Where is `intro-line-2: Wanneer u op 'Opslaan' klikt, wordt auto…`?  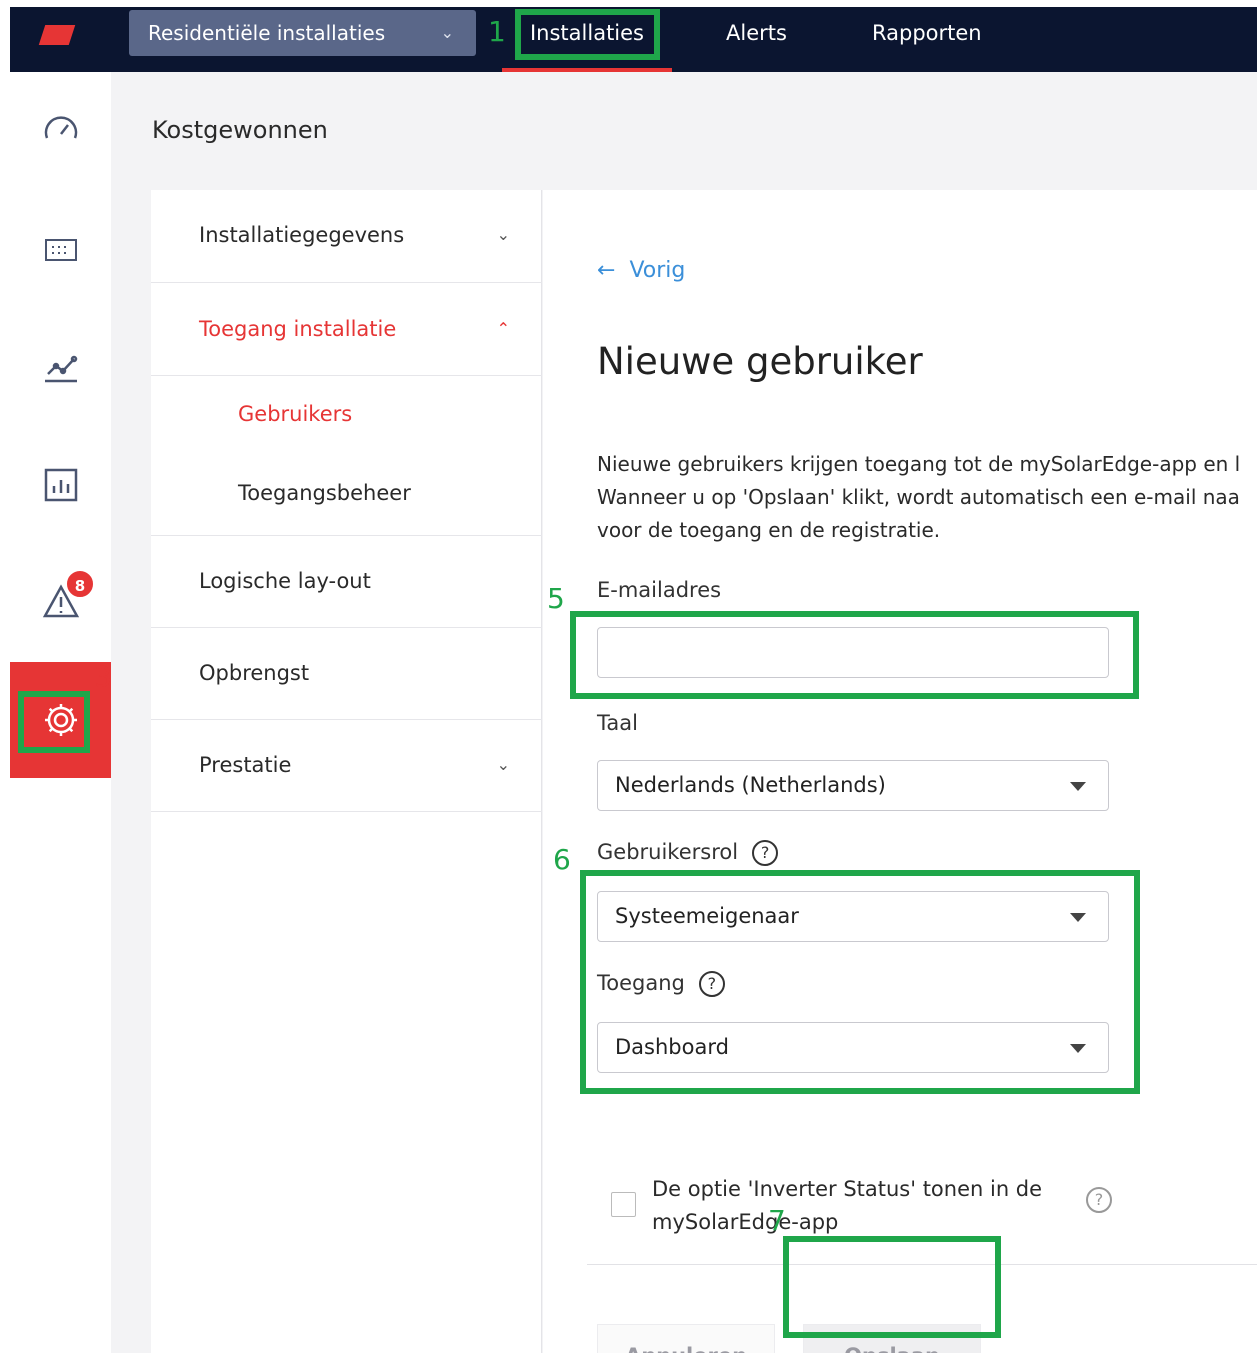 intro-line-2: Wanneer u op 'Opslaan' klikt, wordt auto… is located at coordinates (918, 497).